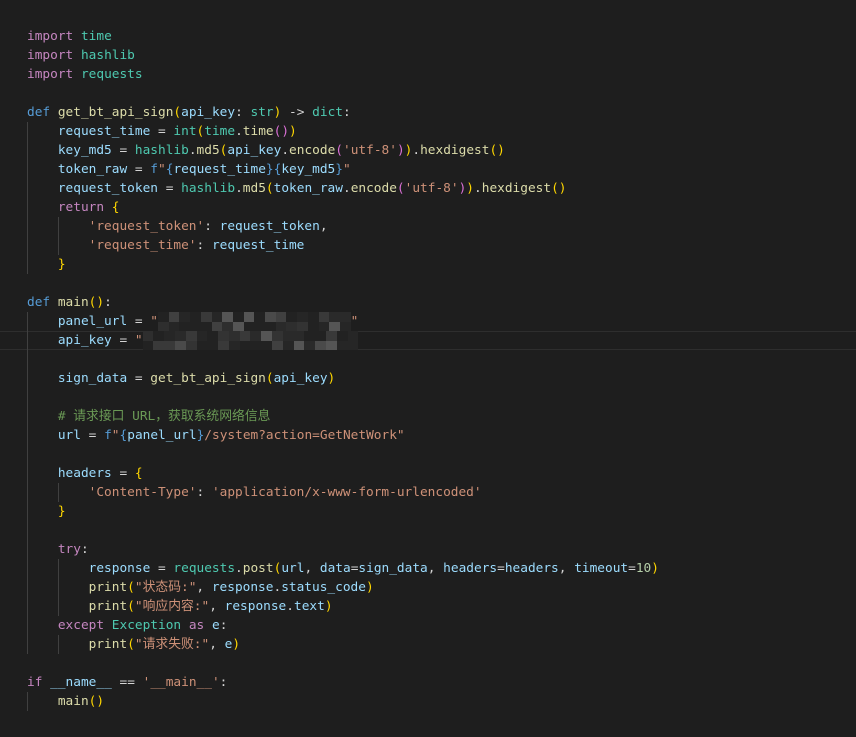  What do you see at coordinates (269, 188) in the screenshot?
I see `bracket-token: (` at bounding box center [269, 188].